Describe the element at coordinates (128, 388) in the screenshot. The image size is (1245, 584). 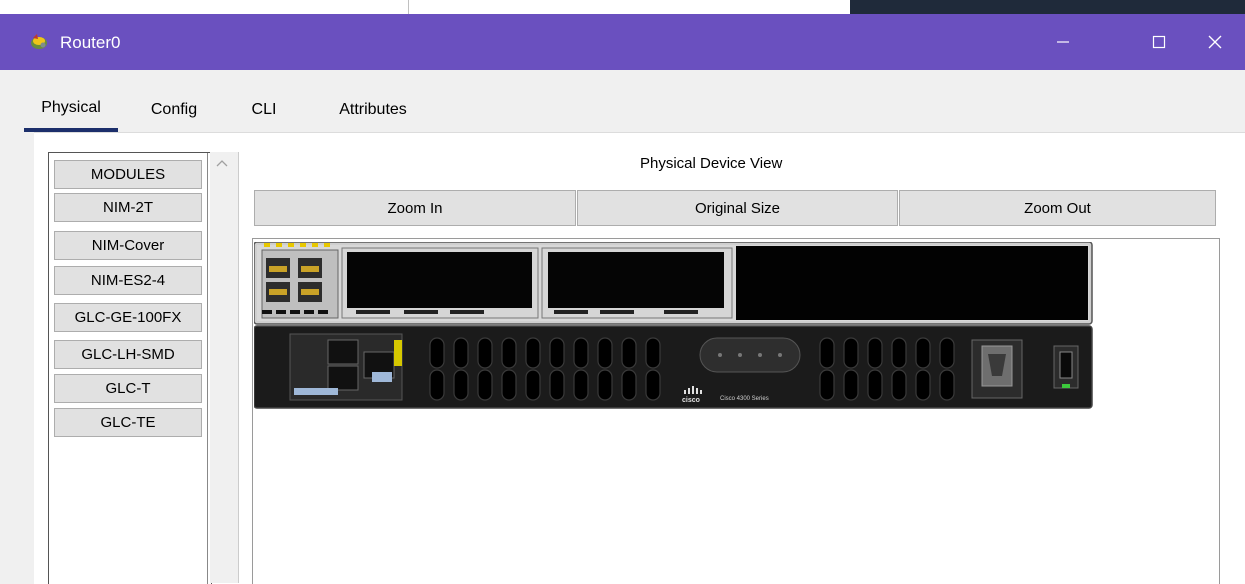
I see `module-item-glc-t: GLC-T` at that location.